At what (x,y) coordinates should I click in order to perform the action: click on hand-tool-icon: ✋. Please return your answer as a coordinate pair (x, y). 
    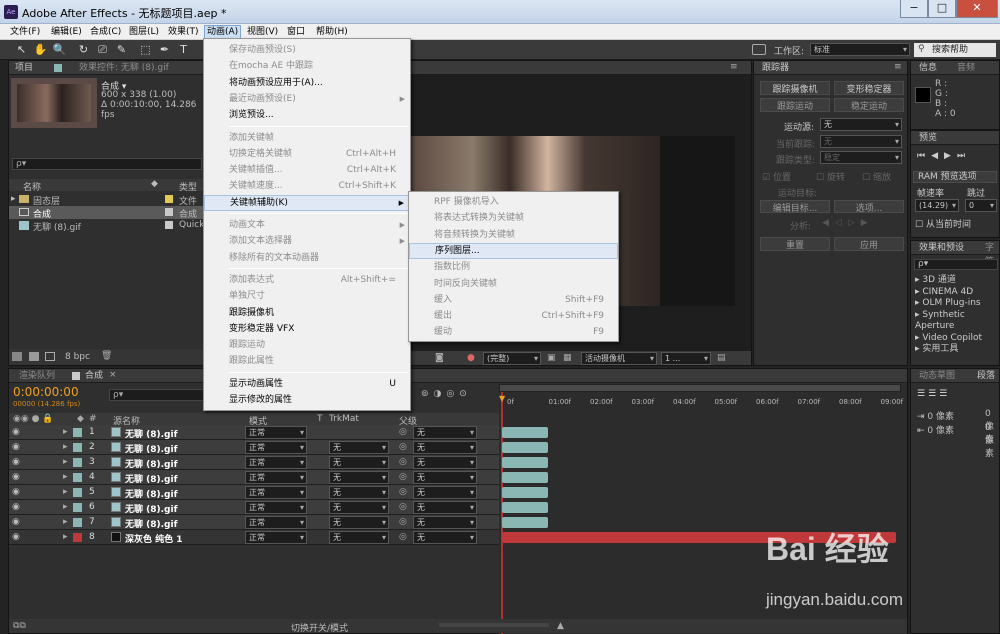
    Looking at the image, I should click on (40, 49).